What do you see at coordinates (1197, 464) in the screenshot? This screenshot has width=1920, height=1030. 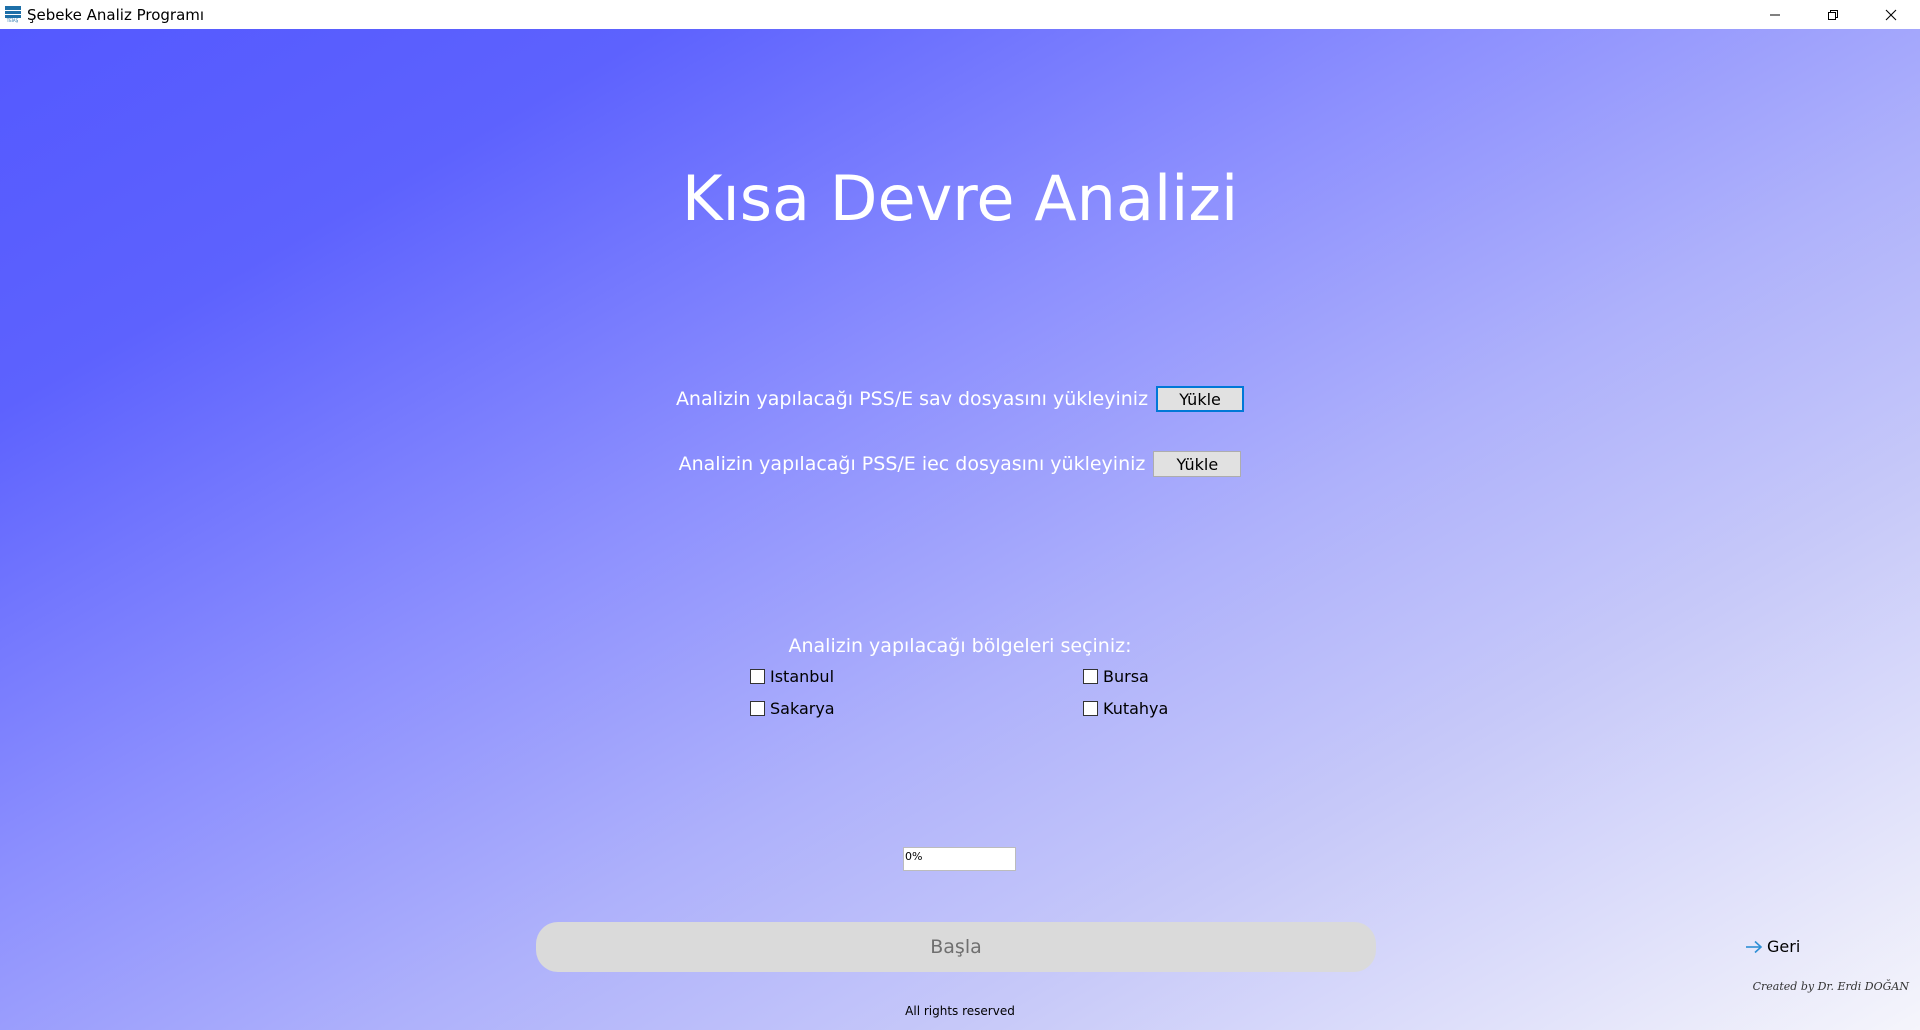 I see `iec-upload-button: Yükle` at bounding box center [1197, 464].